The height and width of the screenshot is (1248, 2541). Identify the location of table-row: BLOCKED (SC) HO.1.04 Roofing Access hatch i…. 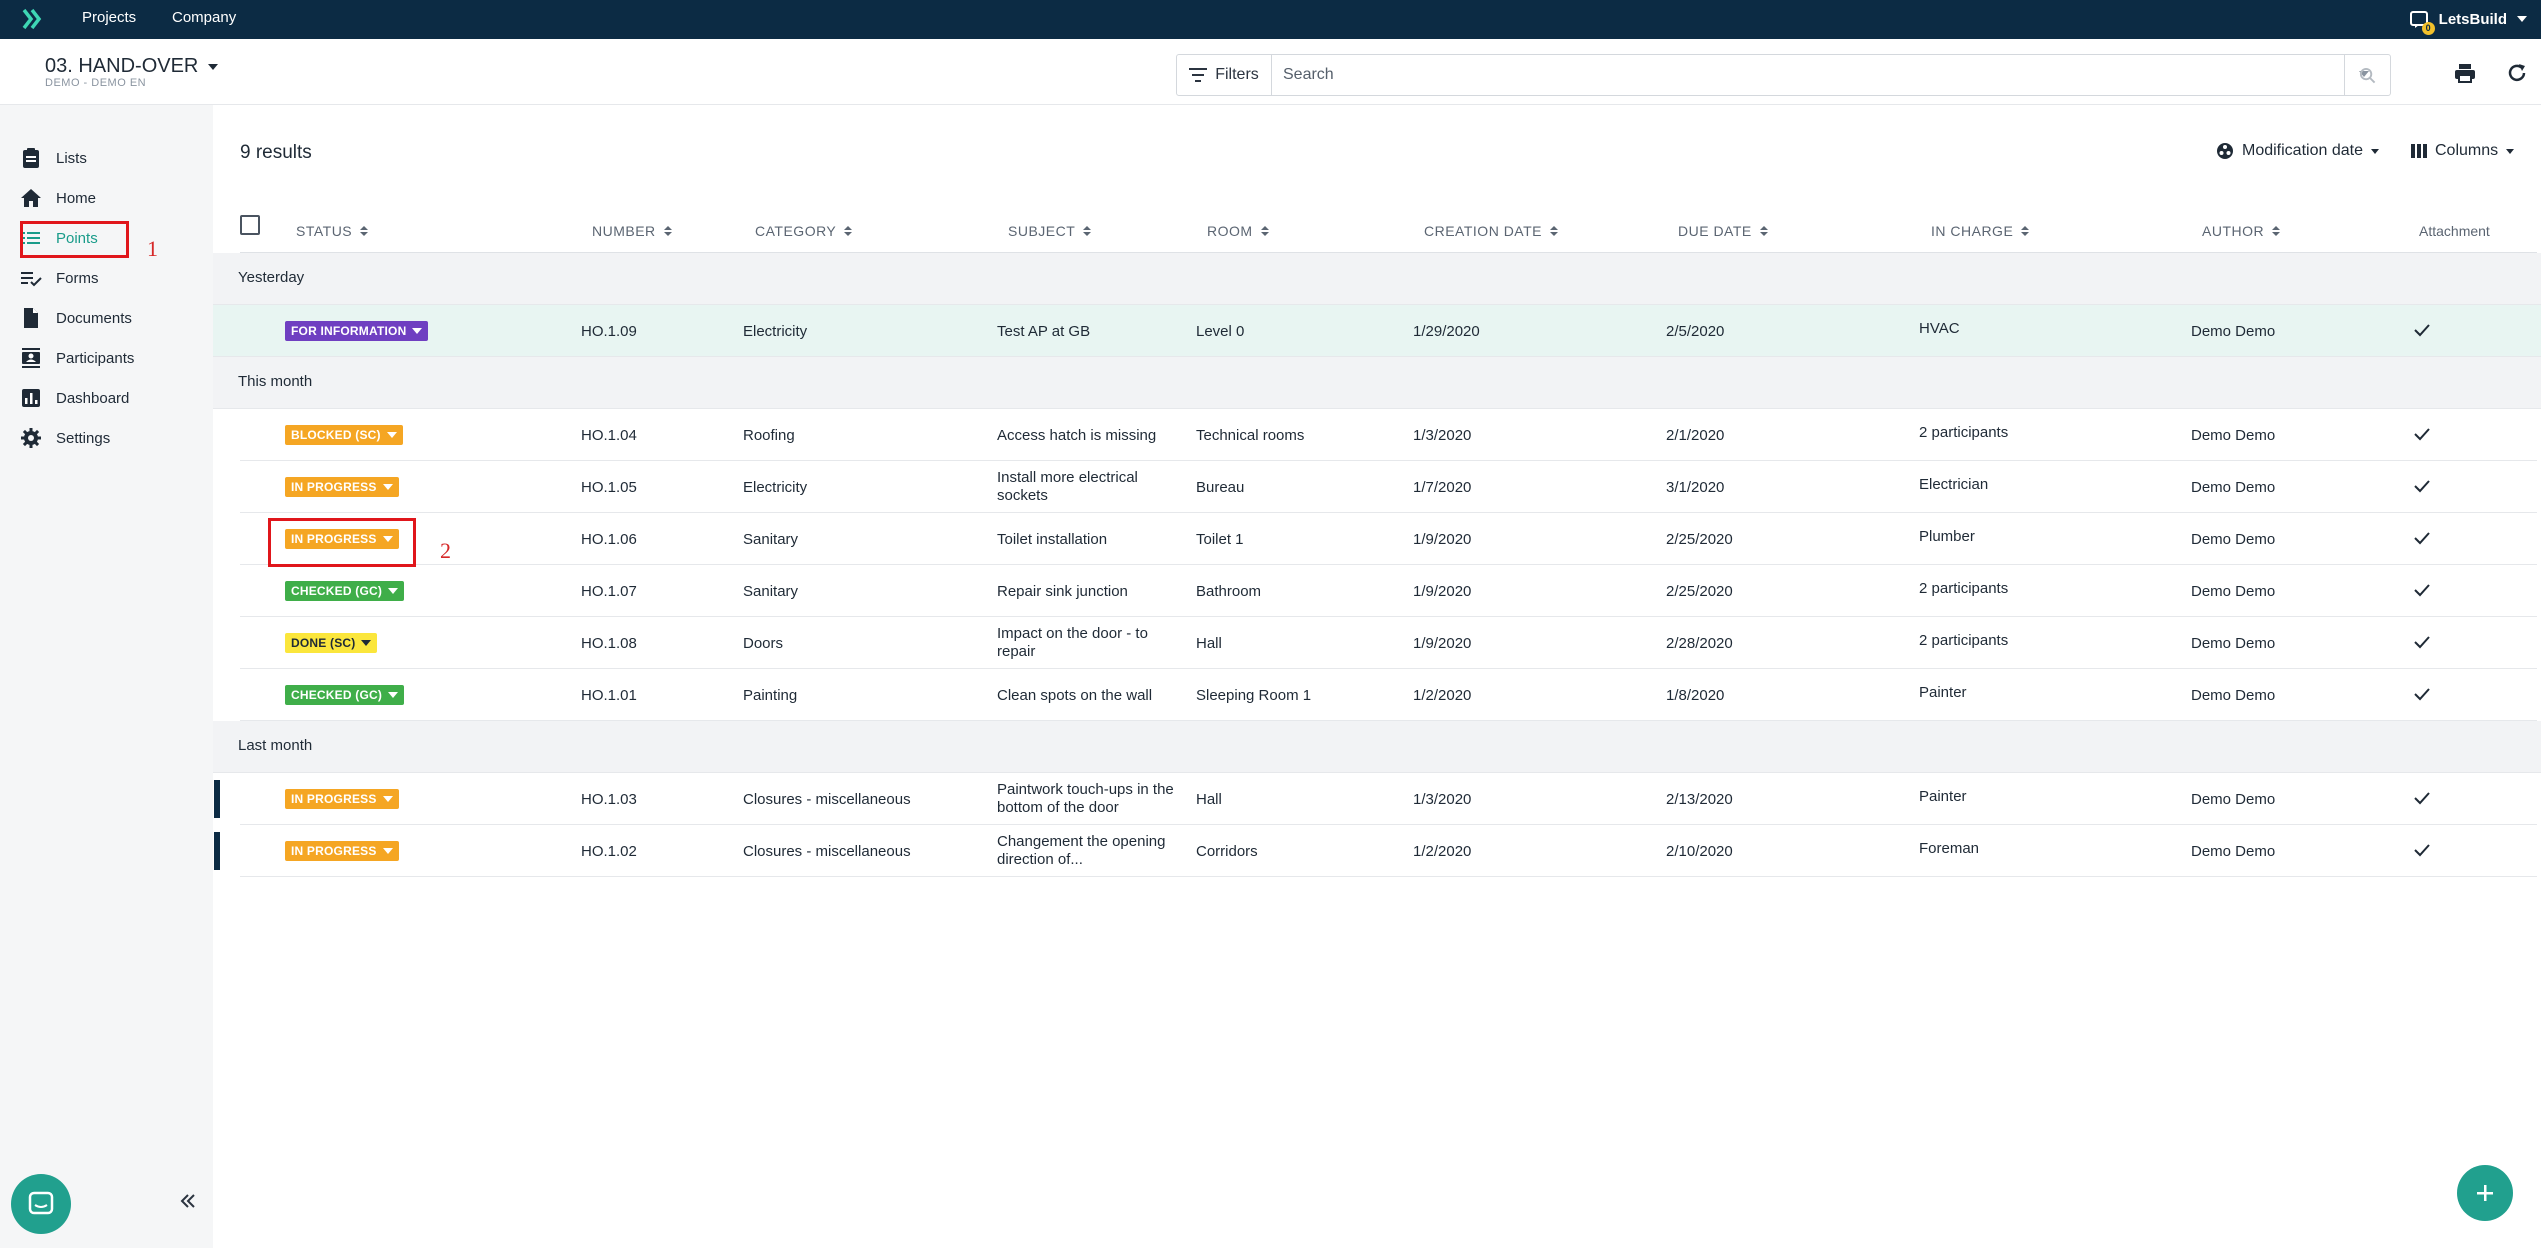
(1388, 435).